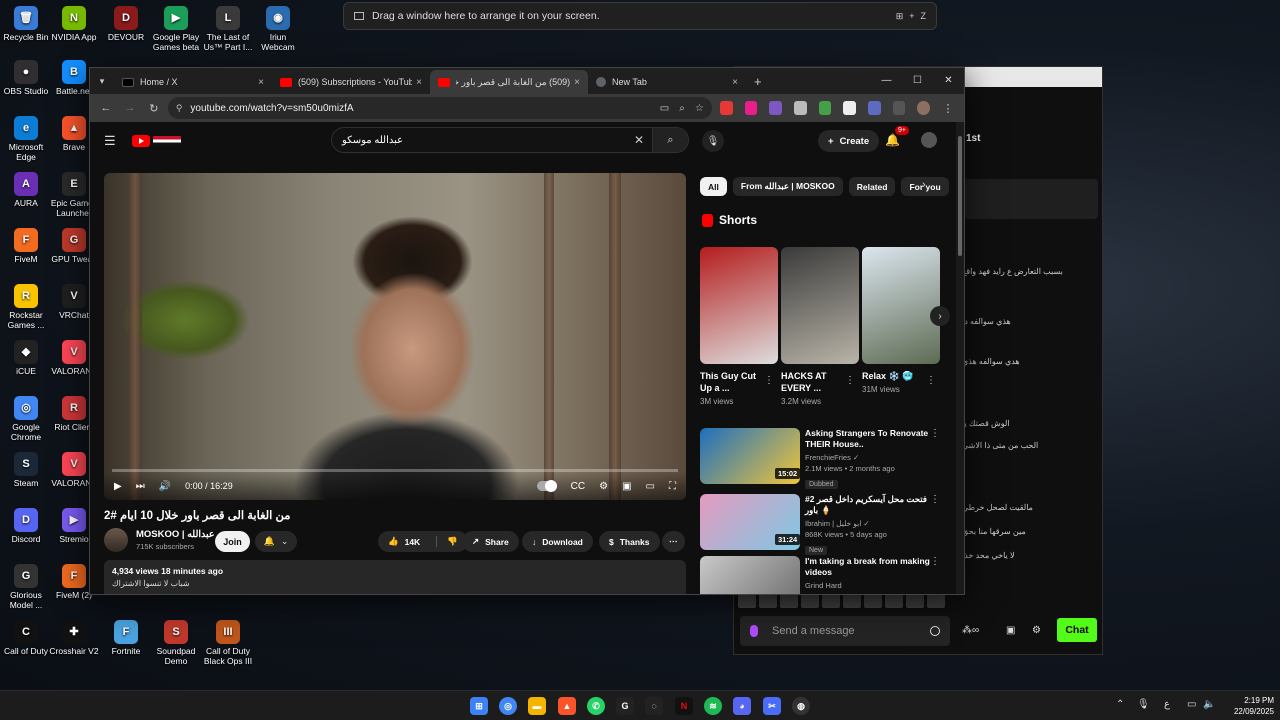  What do you see at coordinates (351, 82) in the screenshot?
I see `tab-subscriptions: (509) Subscriptions - YouTube ×` at bounding box center [351, 82].